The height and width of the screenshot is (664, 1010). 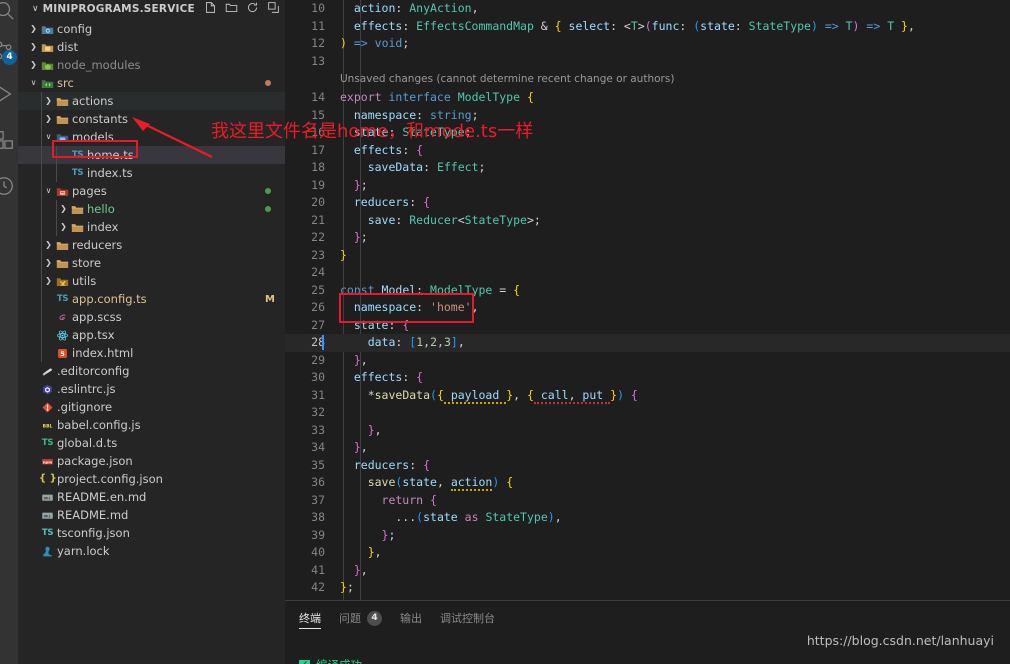 I want to click on code-line-28: 28 data: [1,2,3],, so click(x=647, y=343).